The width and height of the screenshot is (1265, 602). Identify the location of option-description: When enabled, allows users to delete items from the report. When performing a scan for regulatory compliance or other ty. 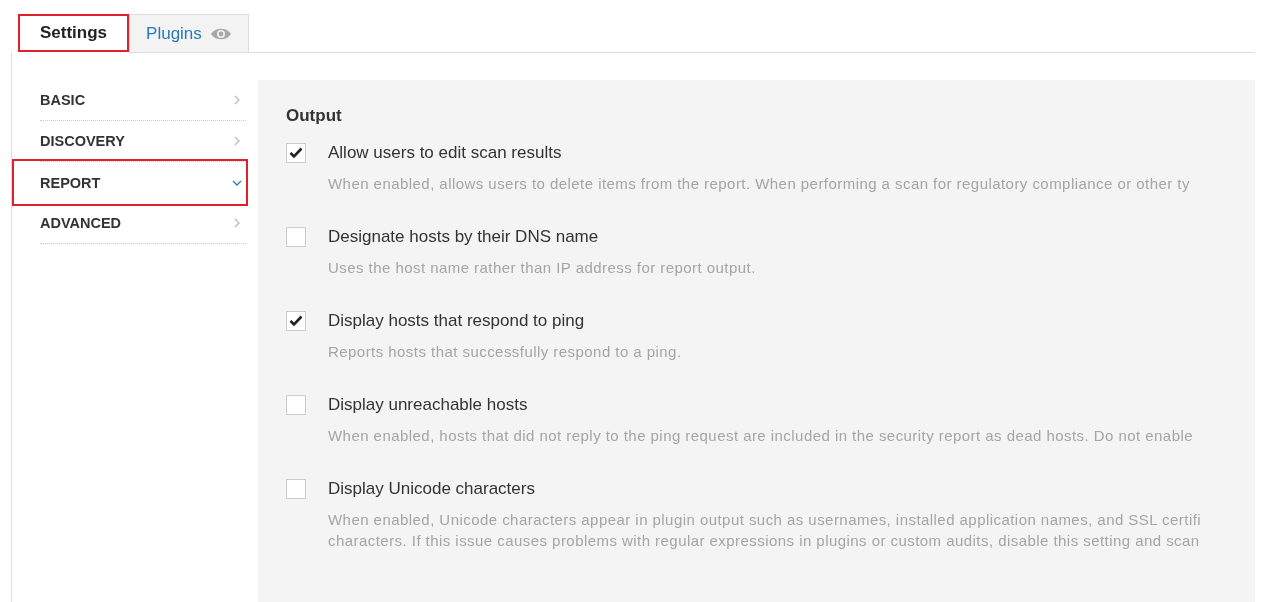
(759, 184).